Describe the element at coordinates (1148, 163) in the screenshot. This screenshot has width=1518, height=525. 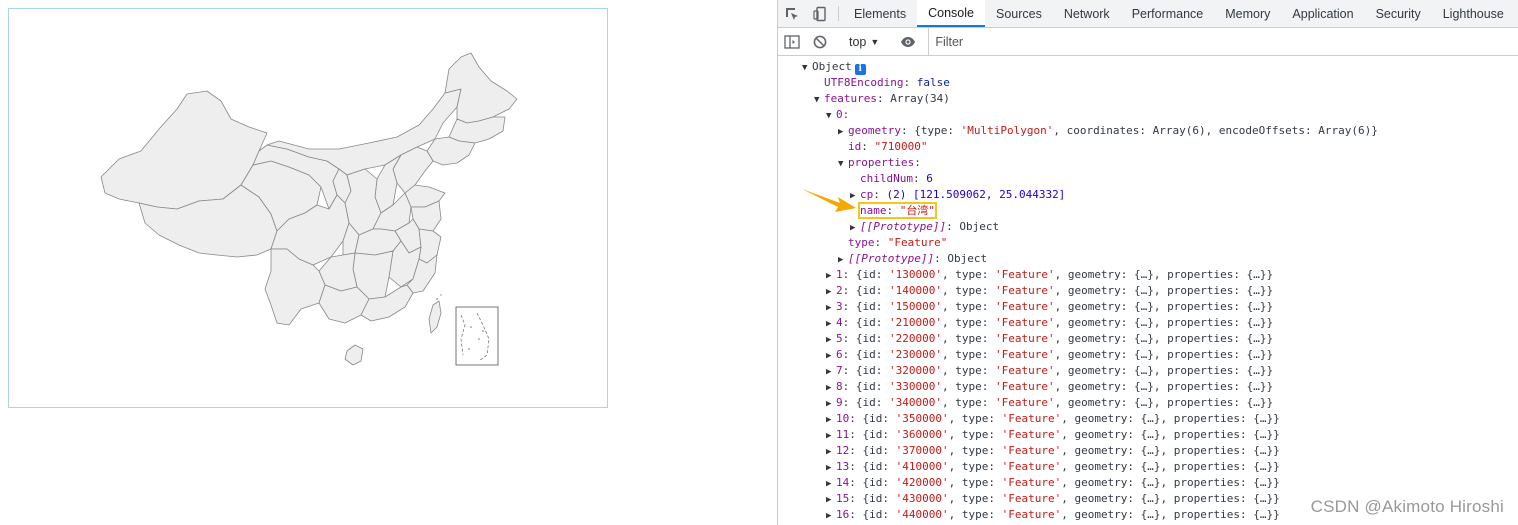
I see `properties-row: ▼ properties:` at that location.